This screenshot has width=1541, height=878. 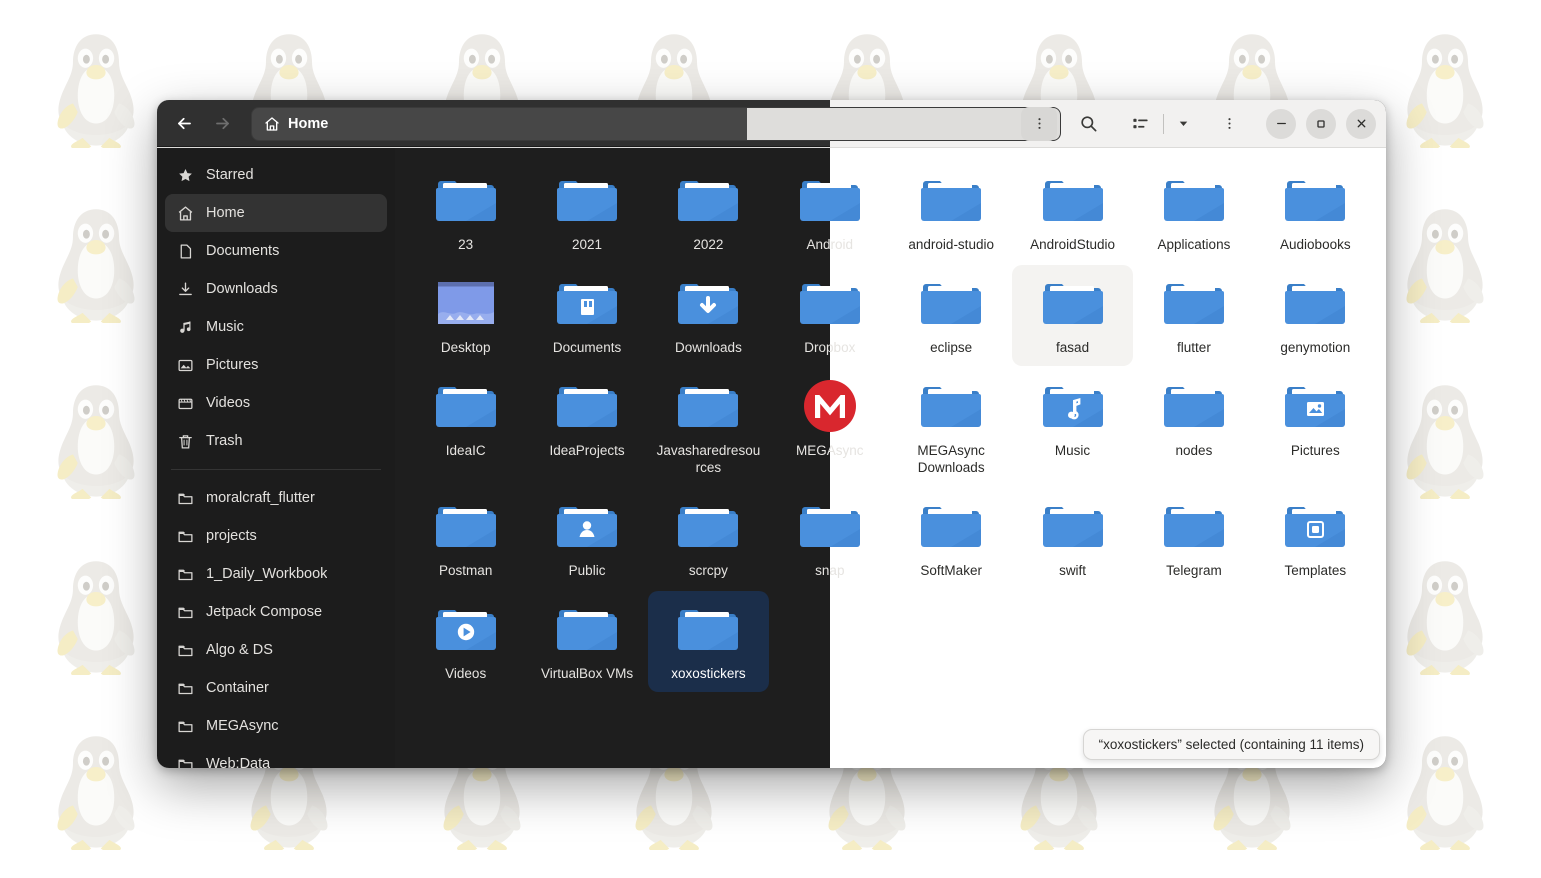 What do you see at coordinates (708, 459) in the screenshot?
I see `file-item-label: Javasharedresources` at bounding box center [708, 459].